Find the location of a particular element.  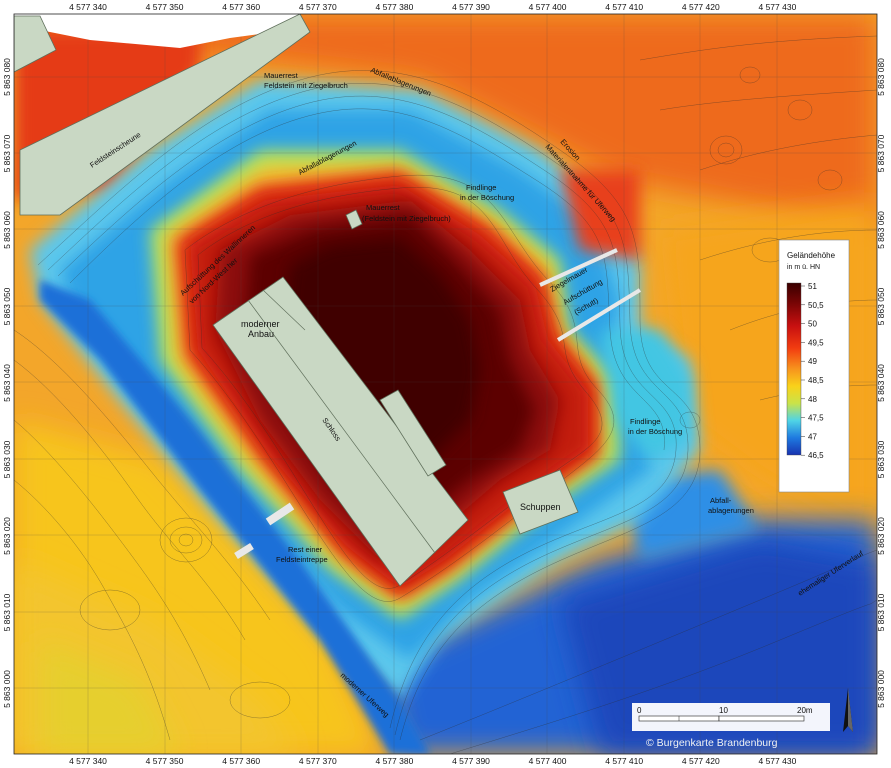

legend-value: 50 is located at coordinates (812, 324).